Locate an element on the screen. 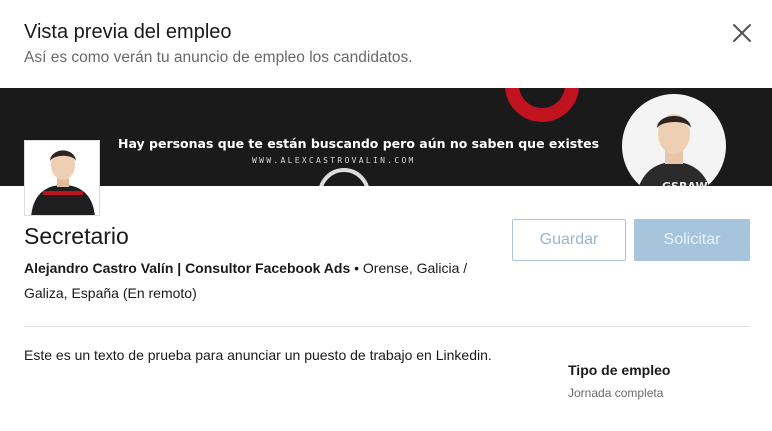  banner-url: WWW.ALEXCASTROVALIN.COM is located at coordinates (334, 160).